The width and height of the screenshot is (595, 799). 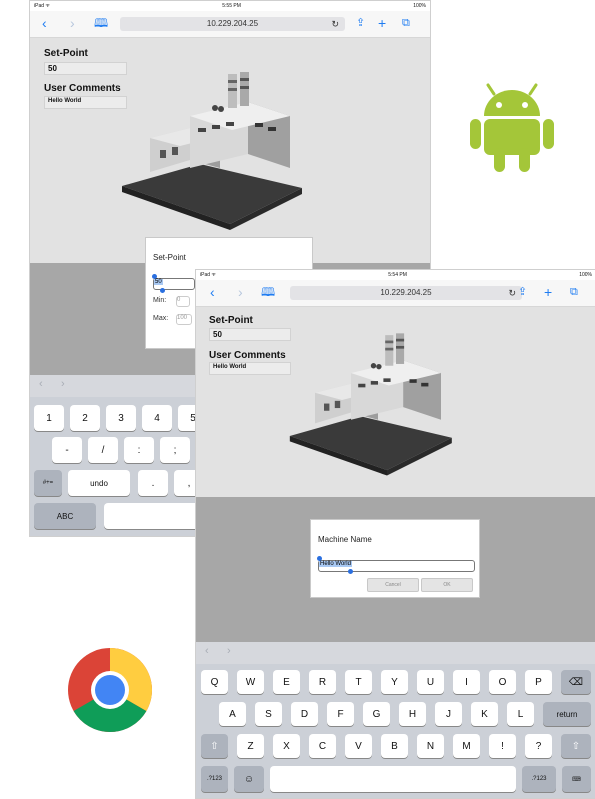 I want to click on key-period: ., so click(x=153, y=483).